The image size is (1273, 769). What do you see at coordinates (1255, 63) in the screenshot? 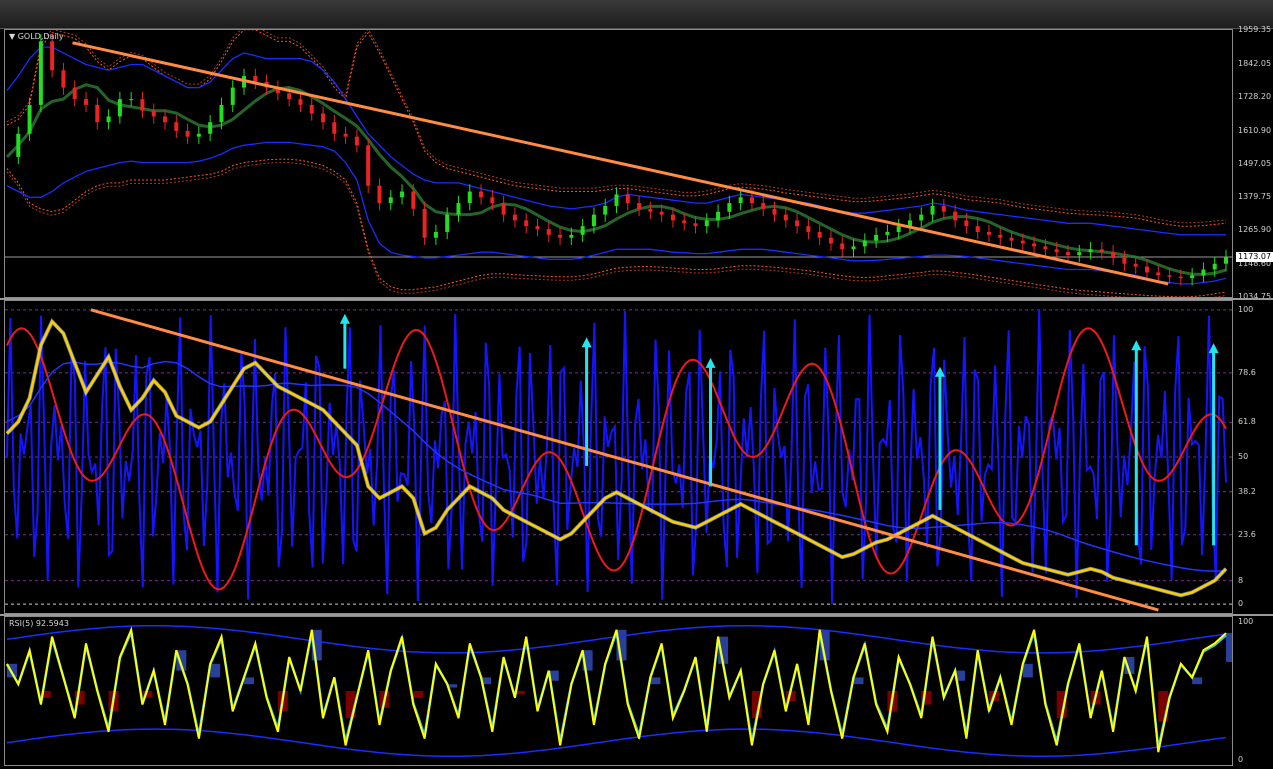
I see `axis-tick-label: 1842.05` at bounding box center [1255, 63].